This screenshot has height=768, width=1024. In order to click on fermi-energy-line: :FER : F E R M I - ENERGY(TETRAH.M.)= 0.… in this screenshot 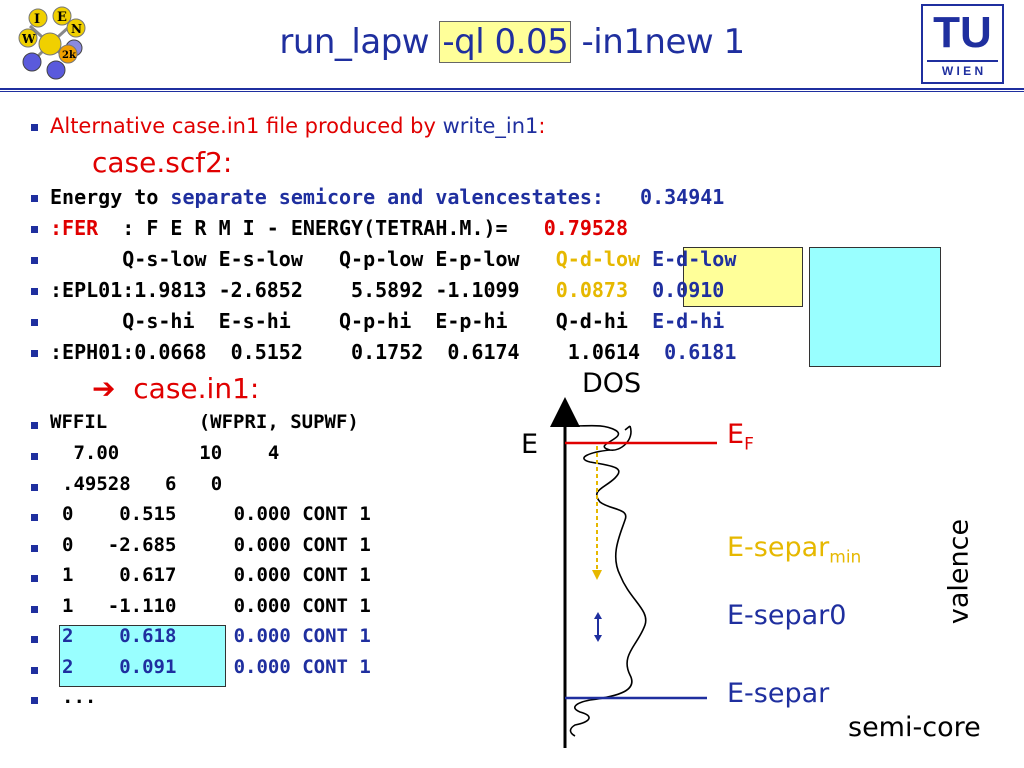, I will do `click(339, 228)`.